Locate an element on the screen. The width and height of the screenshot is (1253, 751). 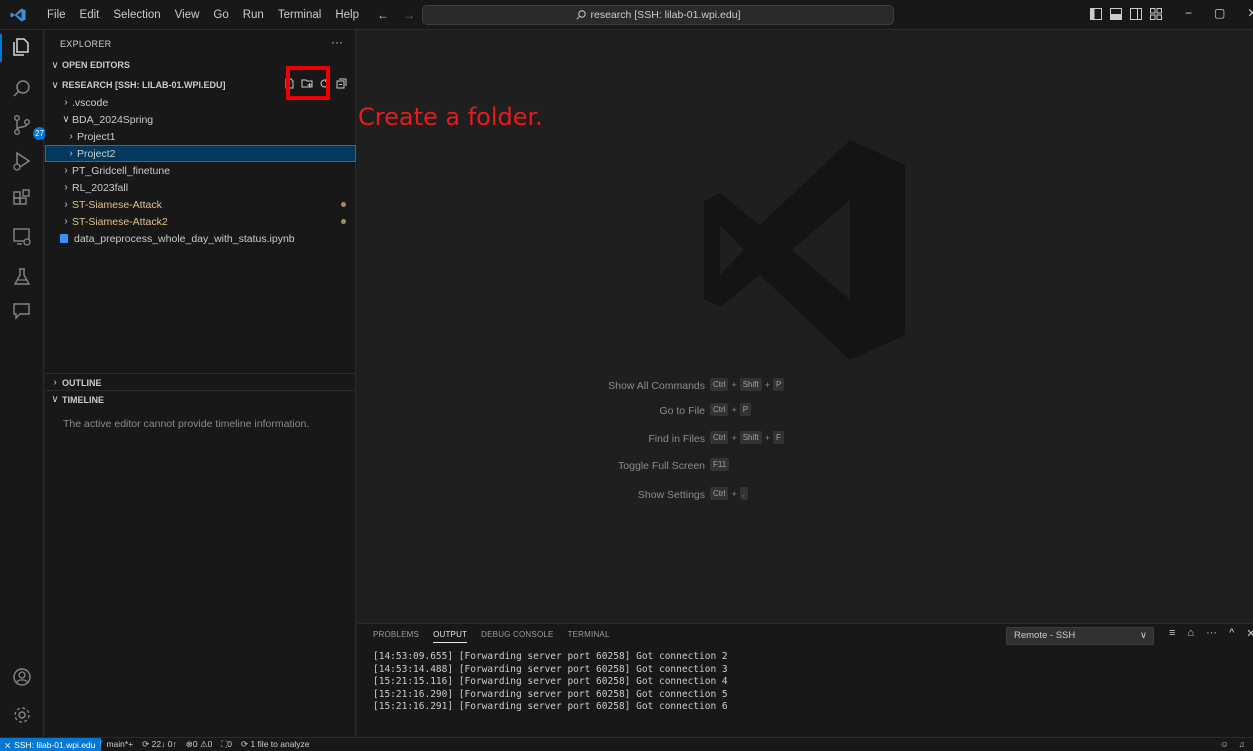
toggle-primary-sidebar-icon is located at coordinates (1096, 14).